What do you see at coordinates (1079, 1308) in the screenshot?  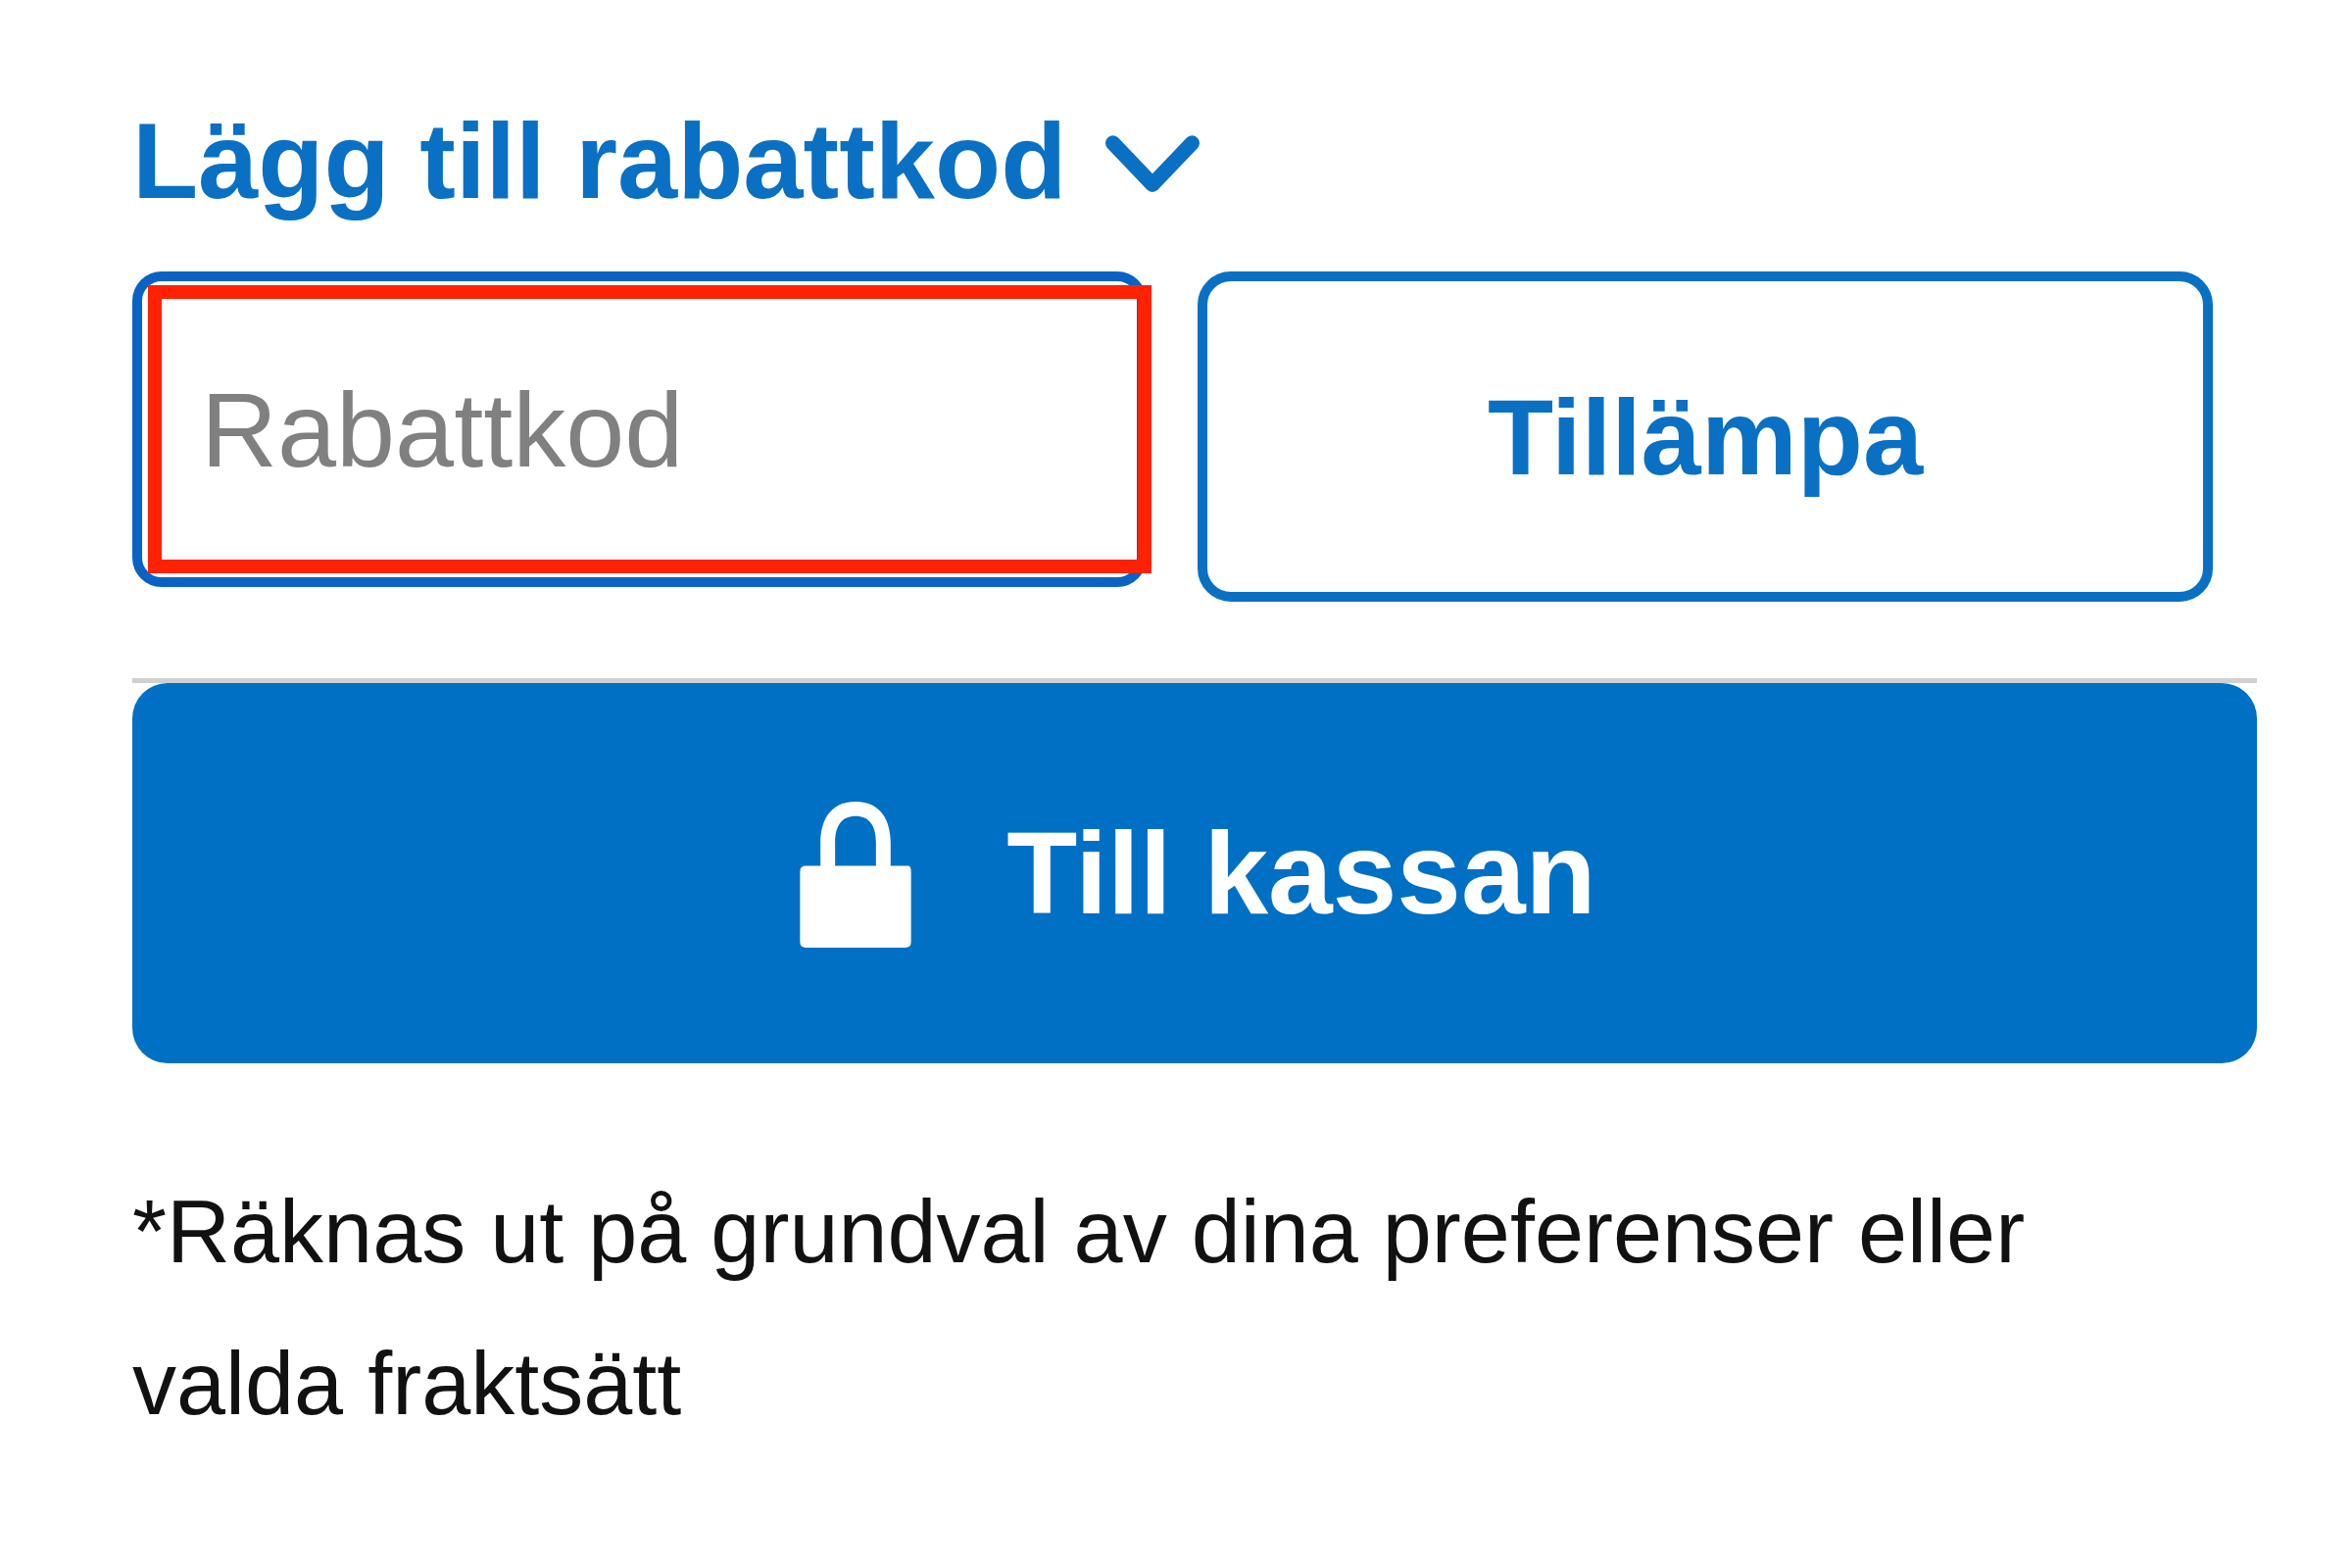 I see `shipping-note: *Räknas ut på grundval av dina preferenser eller valda fraktsätt` at bounding box center [1079, 1308].